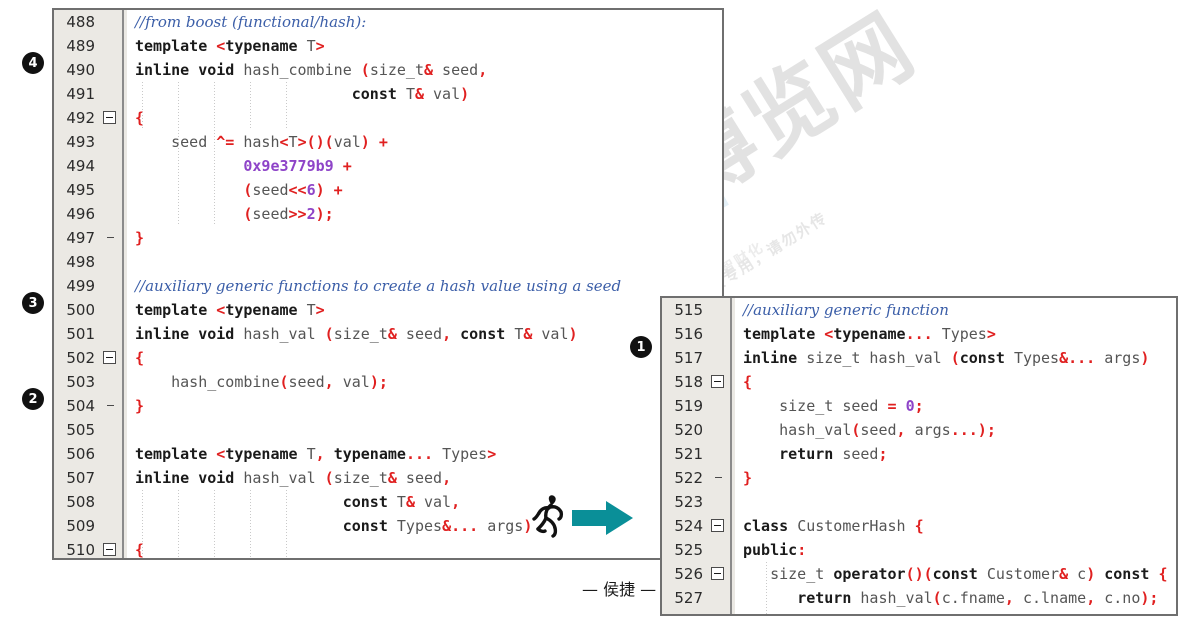 This screenshot has width=1184, height=624. Describe the element at coordinates (602, 518) in the screenshot. I see `right-arrow-icon` at that location.